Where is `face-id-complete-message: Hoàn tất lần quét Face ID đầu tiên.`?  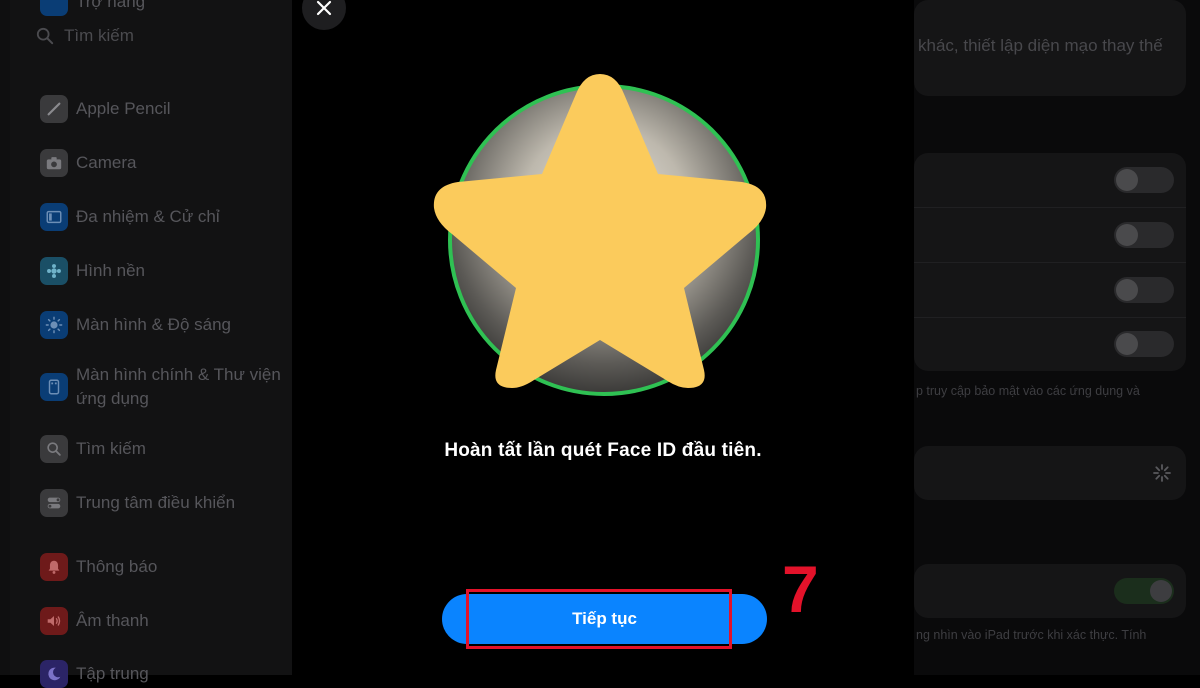
face-id-complete-message: Hoàn tất lần quét Face ID đầu tiên. is located at coordinates (603, 450).